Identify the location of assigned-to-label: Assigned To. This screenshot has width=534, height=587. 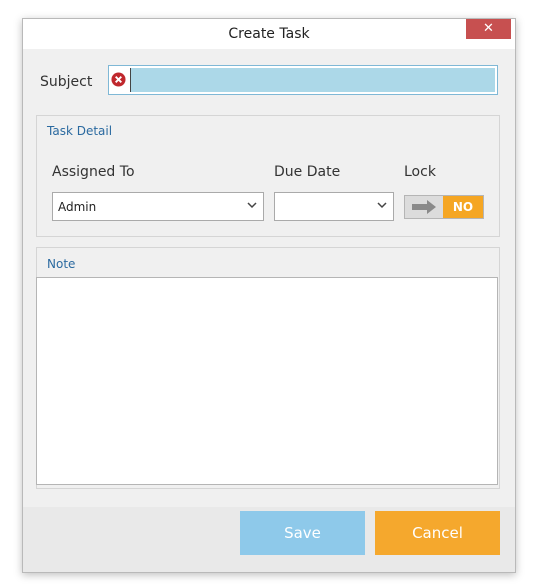
(93, 172).